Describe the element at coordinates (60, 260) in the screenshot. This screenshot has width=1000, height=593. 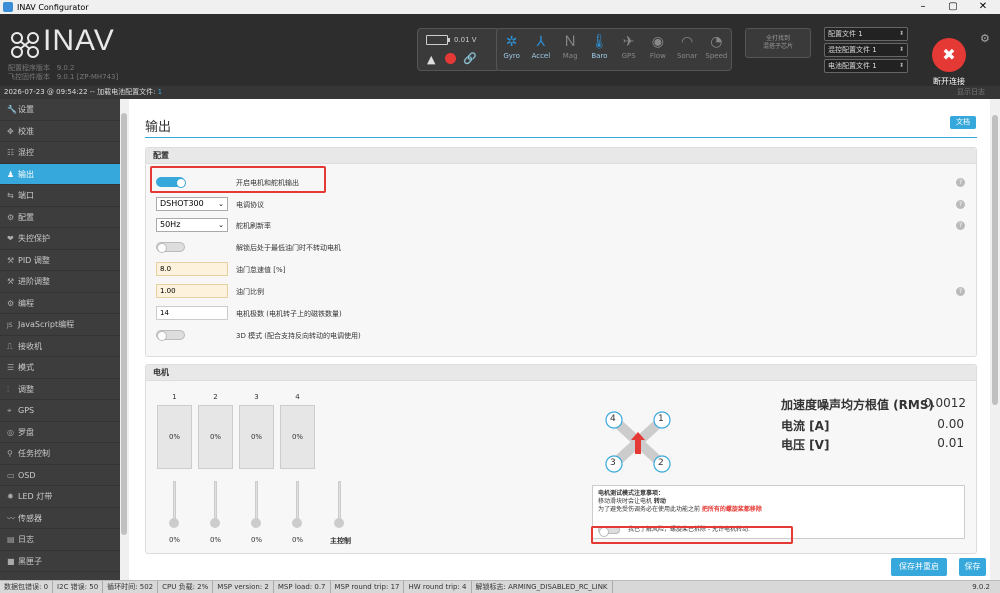
I see `sidebar-item-pid: ⚒ PID 调整` at that location.